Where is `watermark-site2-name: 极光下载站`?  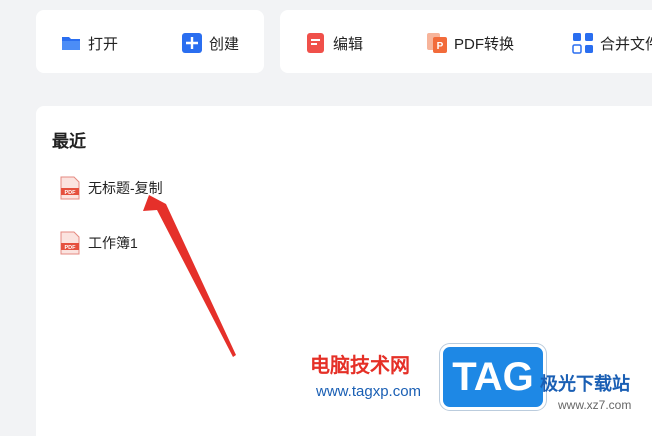 watermark-site2-name: 极光下载站 is located at coordinates (585, 384).